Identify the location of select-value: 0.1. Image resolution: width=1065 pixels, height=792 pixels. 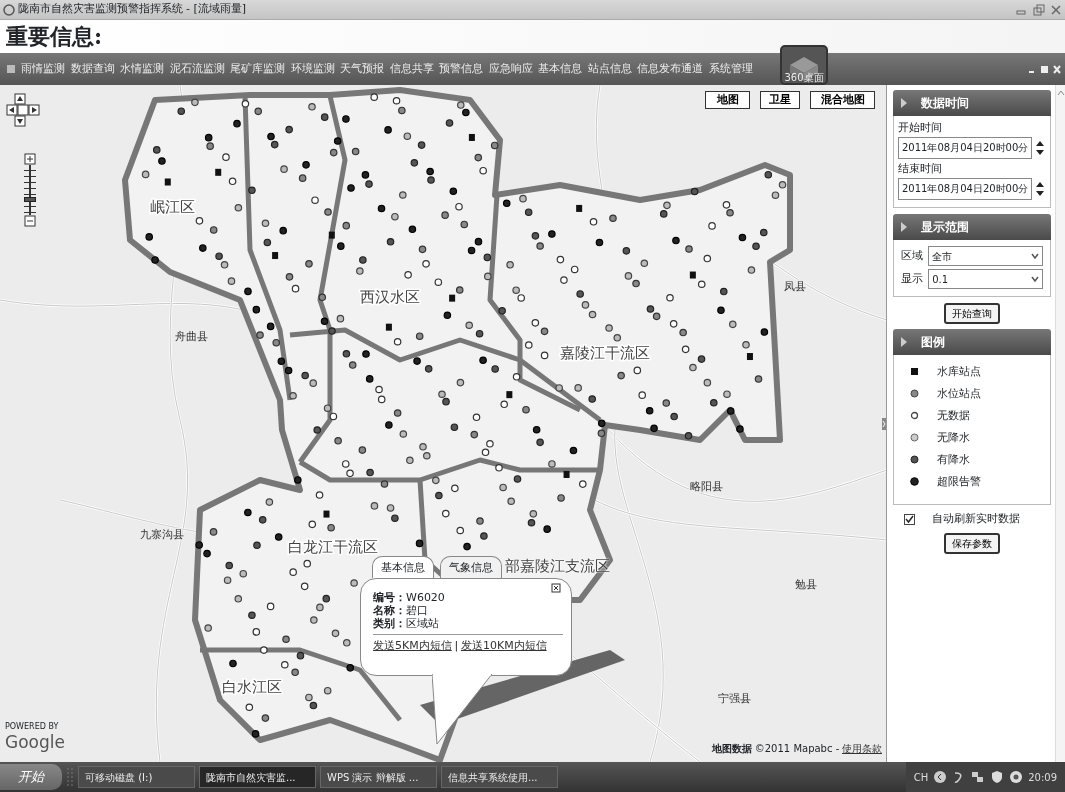
(940, 279).